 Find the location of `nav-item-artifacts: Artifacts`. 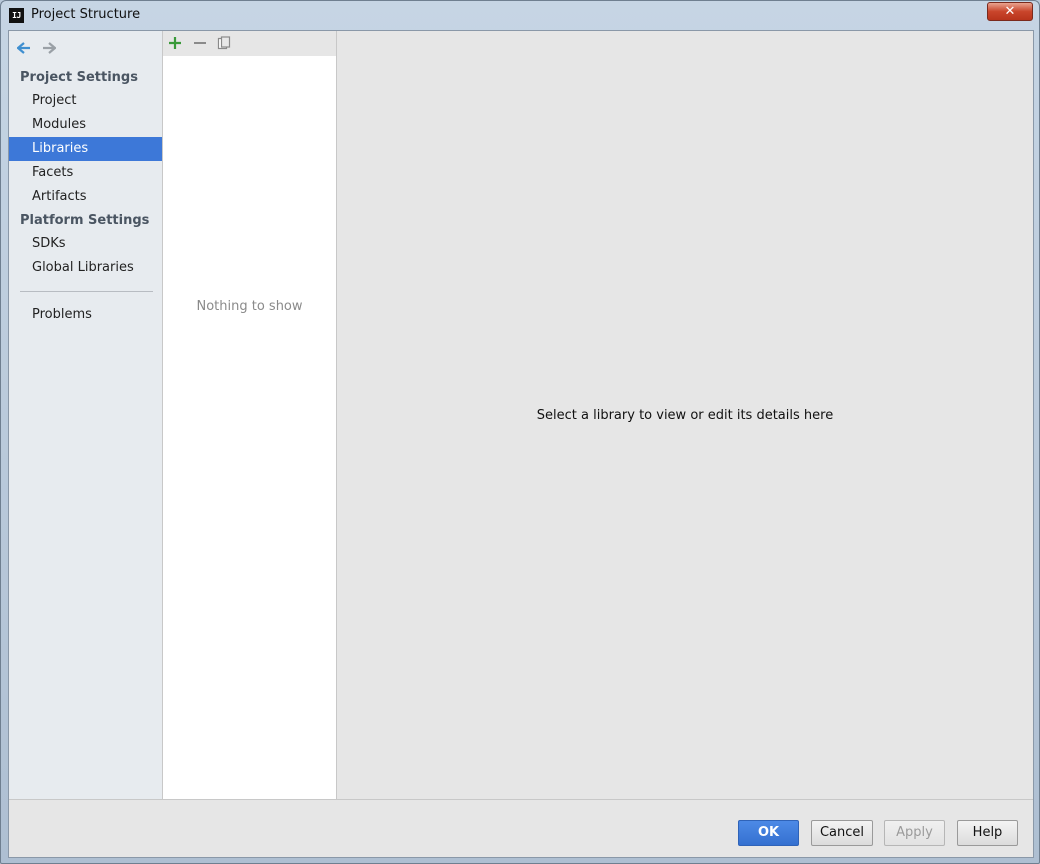

nav-item-artifacts: Artifacts is located at coordinates (85, 197).